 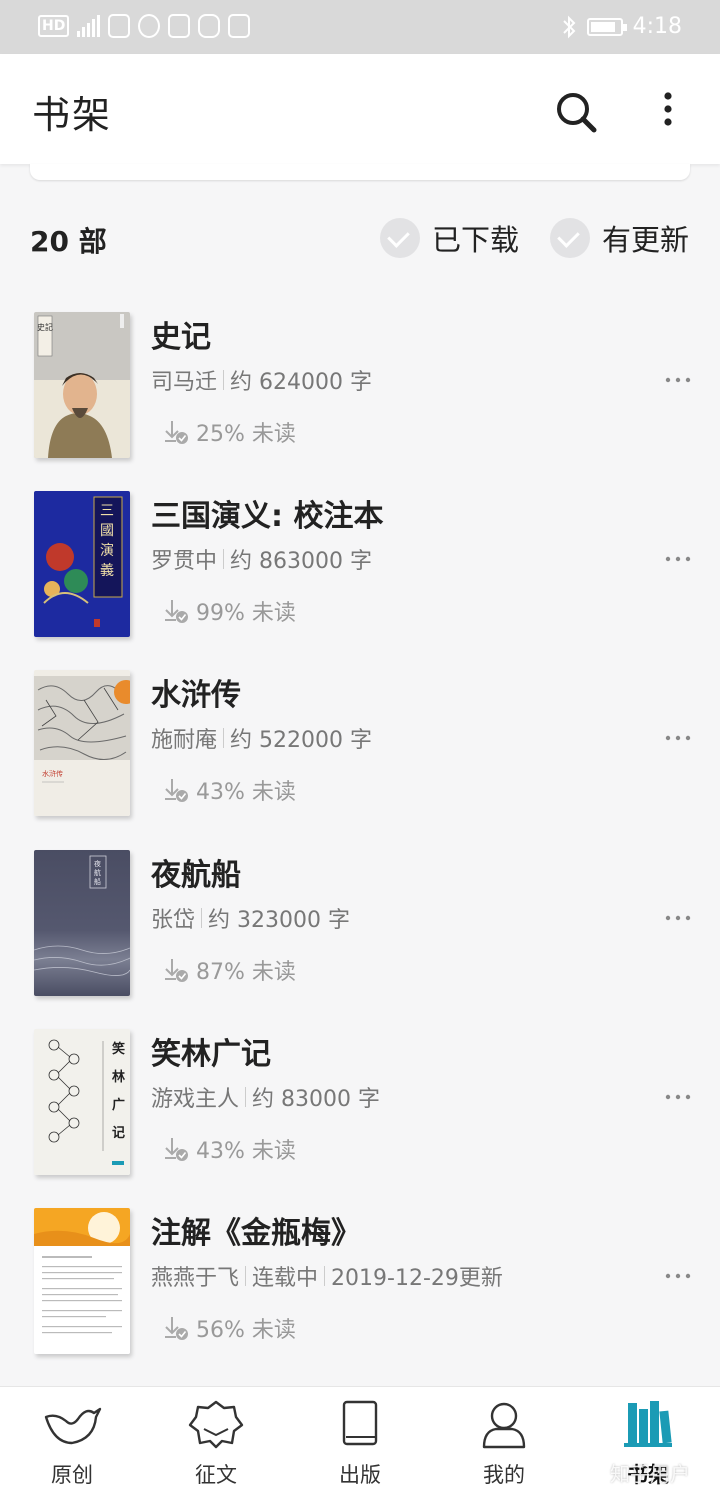 I want to click on status-bar: HD 4:18, so click(x=360, y=27).